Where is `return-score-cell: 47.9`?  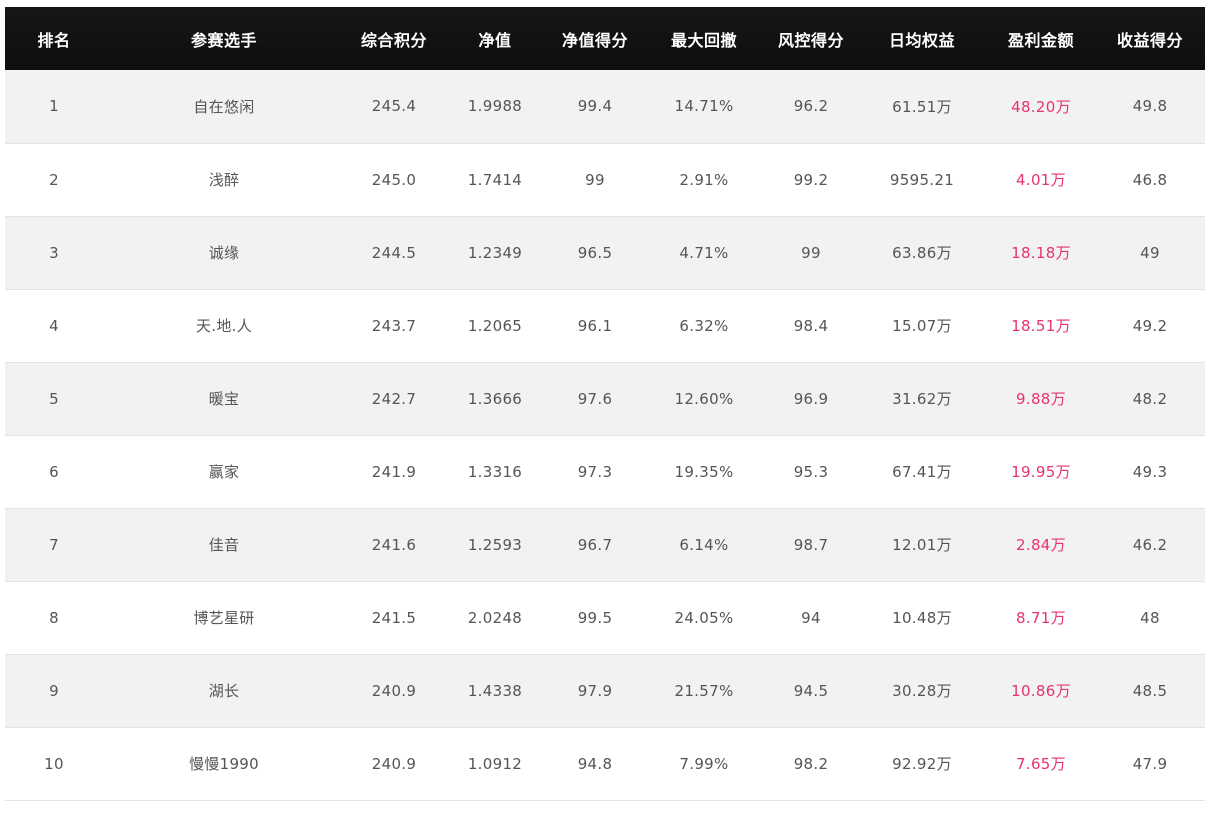 return-score-cell: 47.9 is located at coordinates (1150, 763).